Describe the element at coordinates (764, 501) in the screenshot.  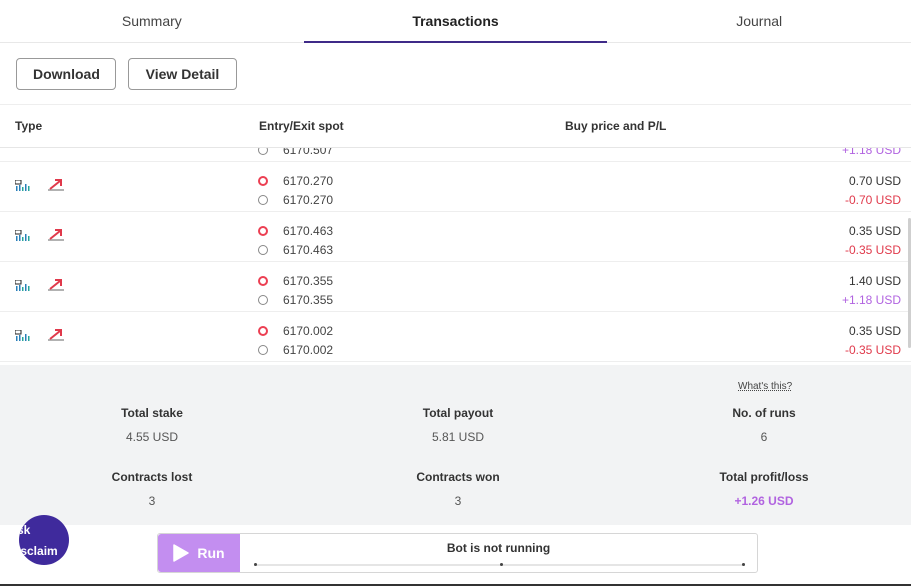
I see `stat-value: +1.26 USD` at that location.